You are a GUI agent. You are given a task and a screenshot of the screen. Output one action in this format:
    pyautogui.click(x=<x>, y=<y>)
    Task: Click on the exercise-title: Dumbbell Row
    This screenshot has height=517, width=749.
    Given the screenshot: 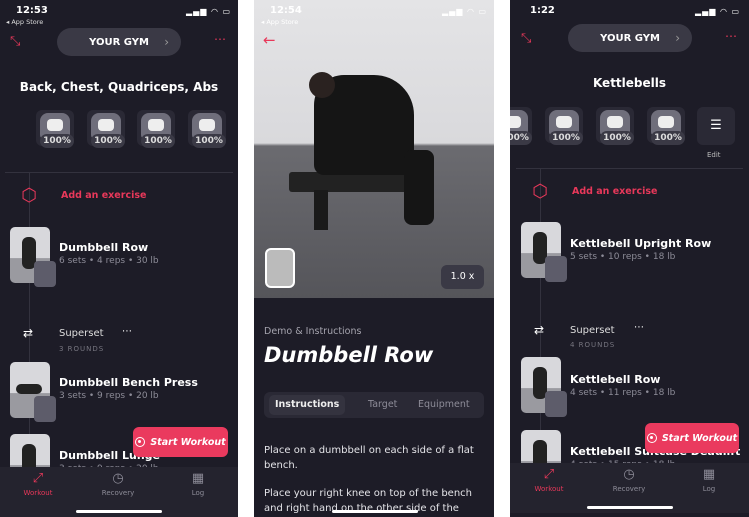 What is the action you would take?
    pyautogui.click(x=349, y=355)
    